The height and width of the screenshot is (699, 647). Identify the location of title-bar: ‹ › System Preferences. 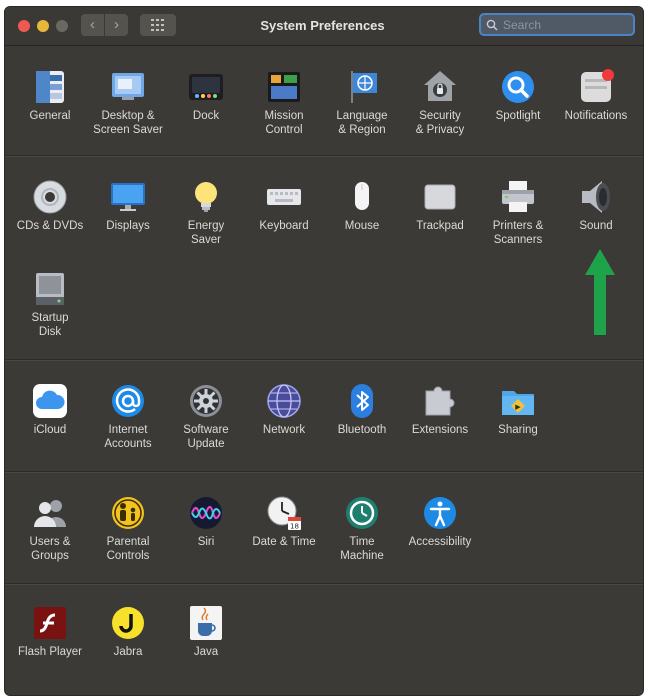
(324, 26).